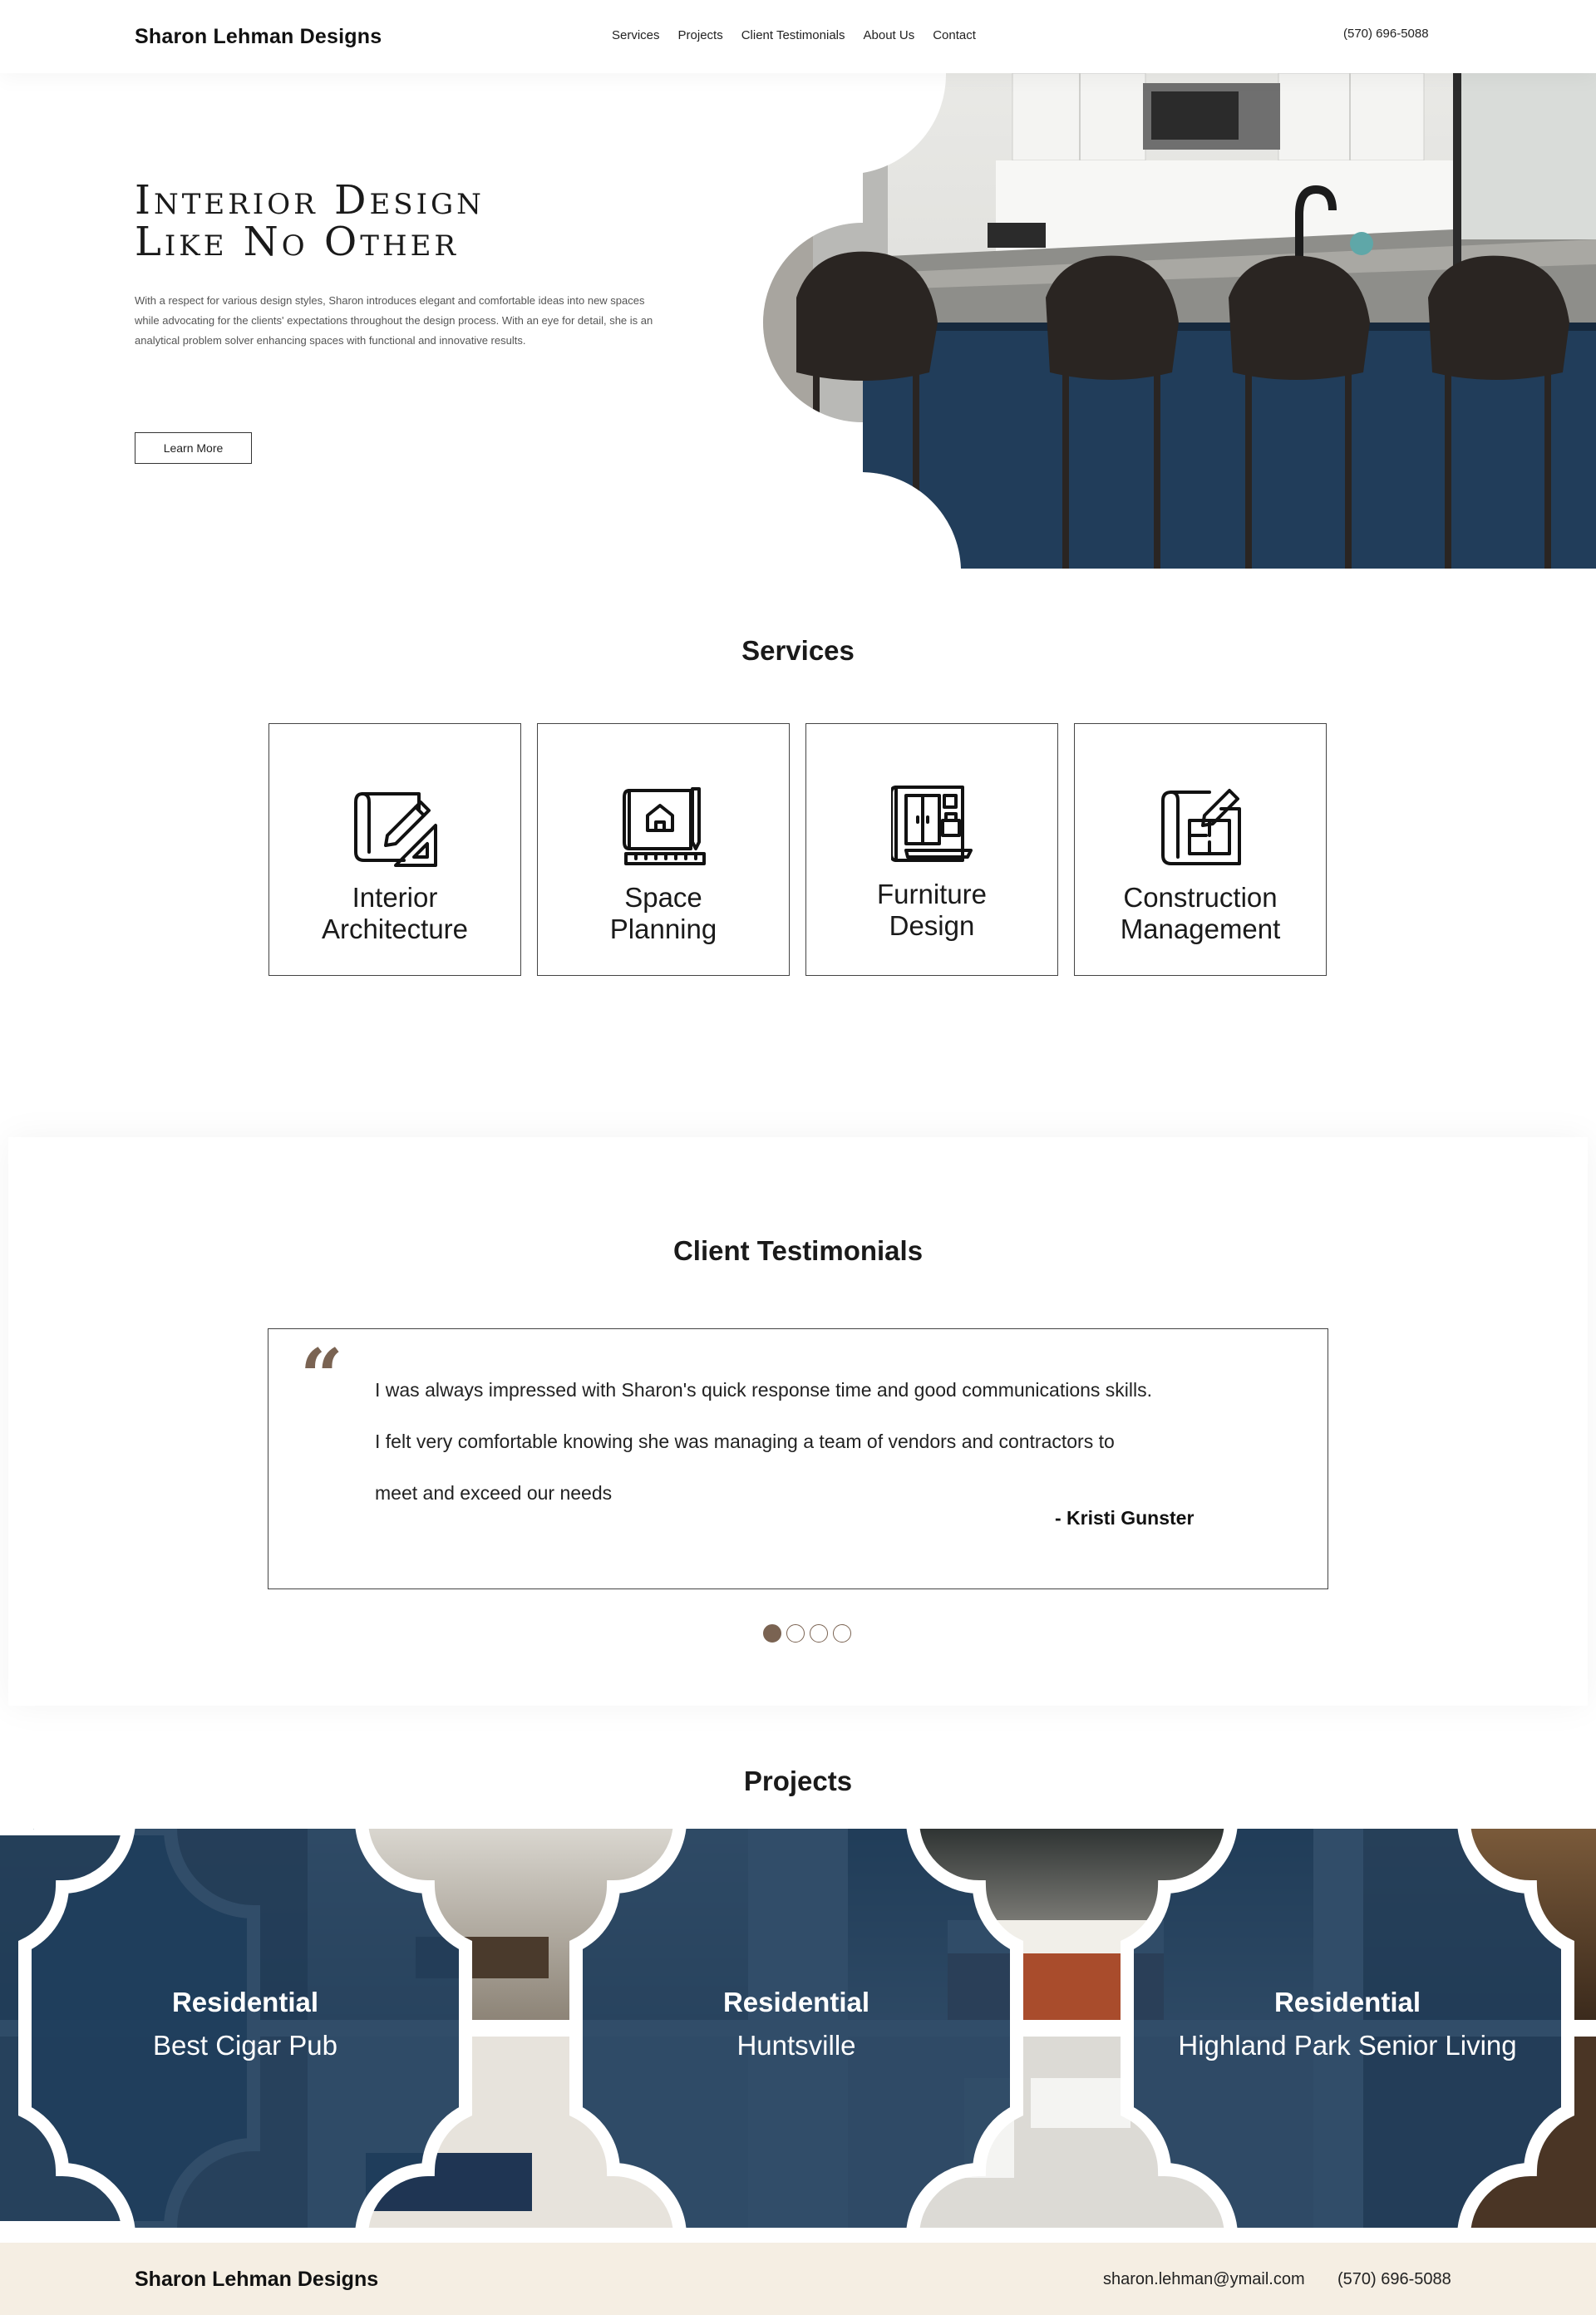 Image resolution: width=1596 pixels, height=2315 pixels. What do you see at coordinates (890, 35) in the screenshot?
I see `nav-about-us: About Us` at bounding box center [890, 35].